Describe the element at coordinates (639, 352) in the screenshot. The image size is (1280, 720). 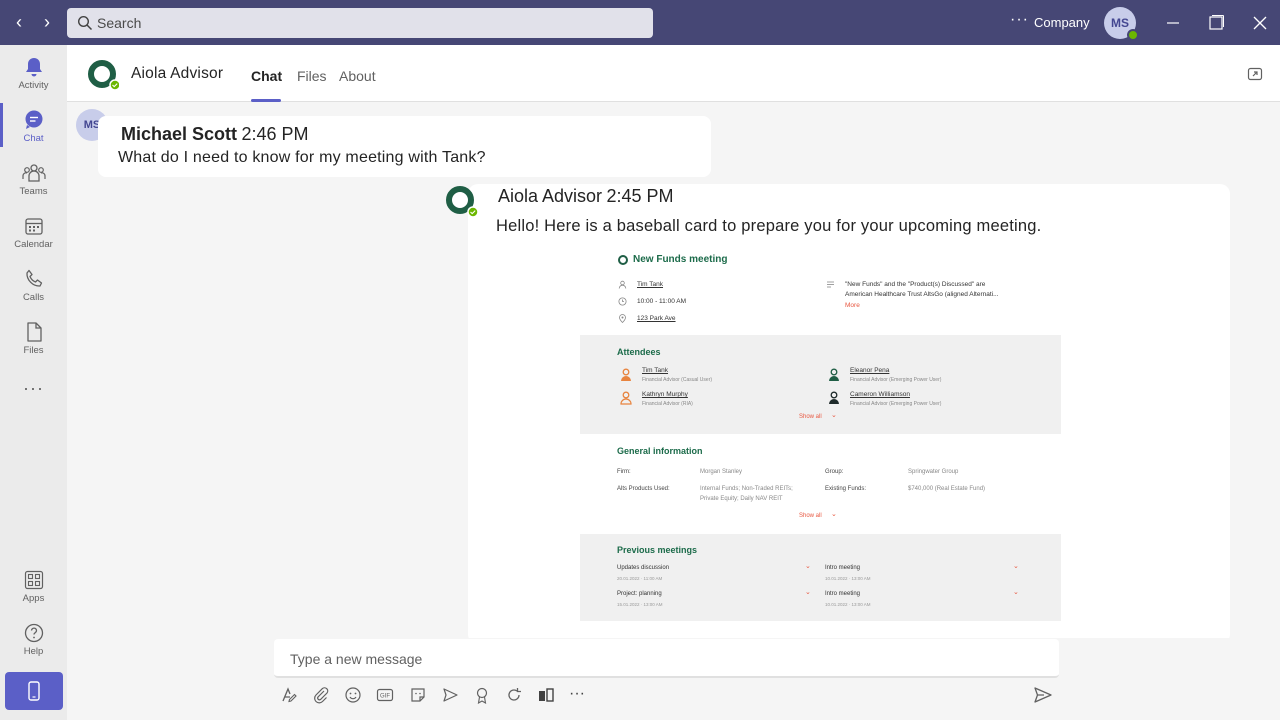
I see `section-title: Attendees` at that location.